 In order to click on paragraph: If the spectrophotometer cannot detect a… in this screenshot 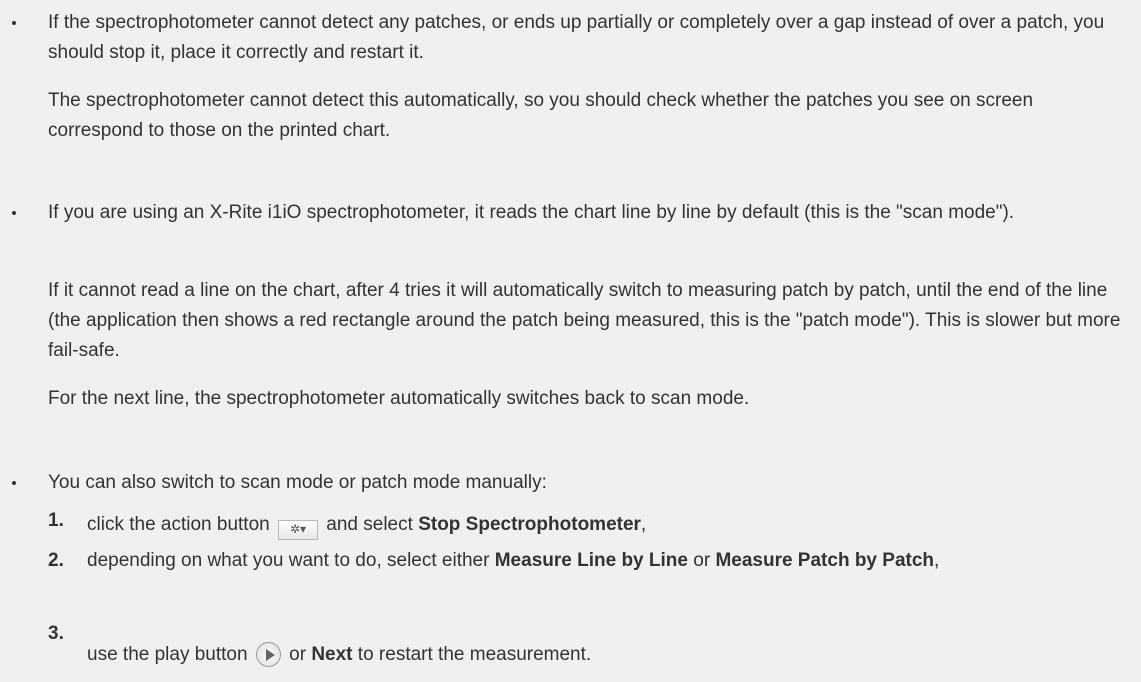, I will do `click(576, 37)`.